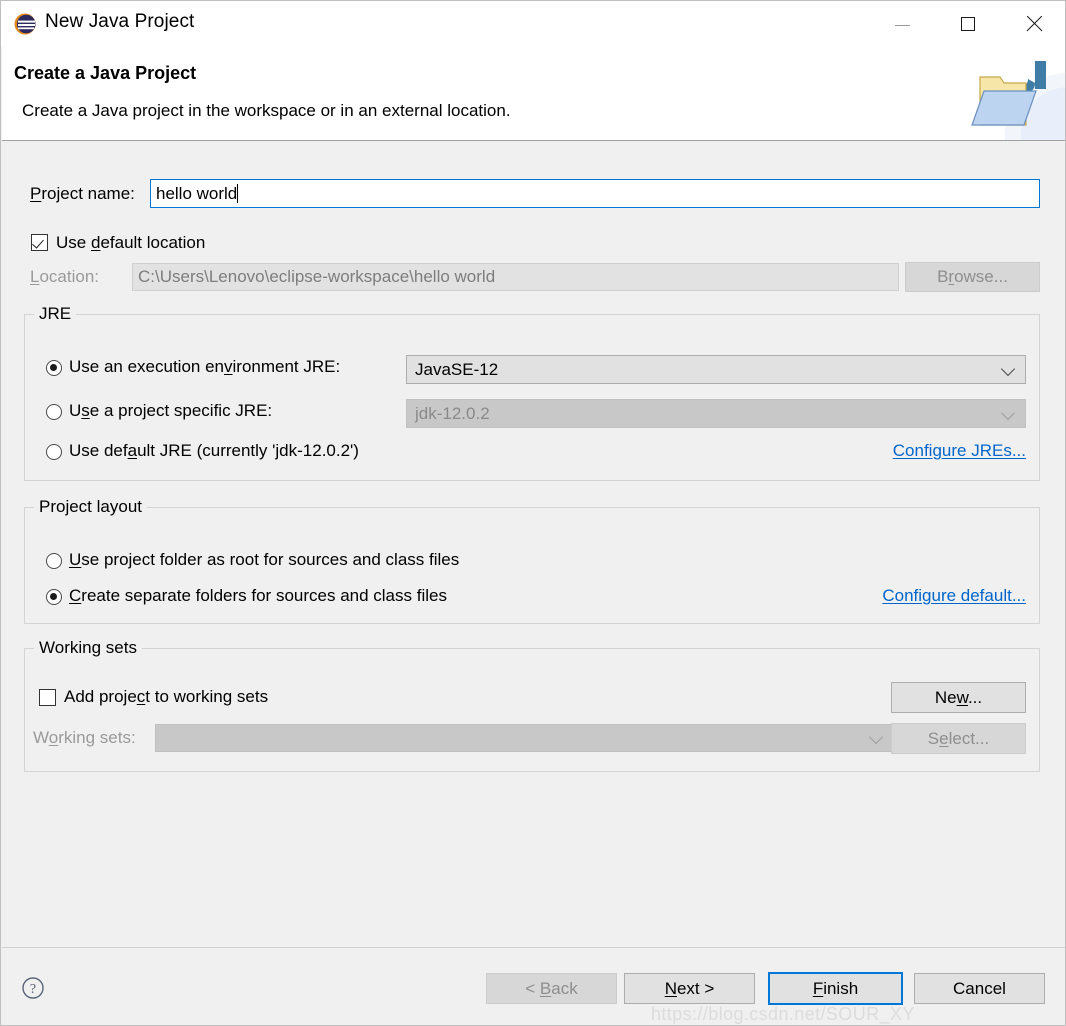 The image size is (1066, 1026). Describe the element at coordinates (47, 697) in the screenshot. I see `add-project-to-working-sets-checkbox` at that location.